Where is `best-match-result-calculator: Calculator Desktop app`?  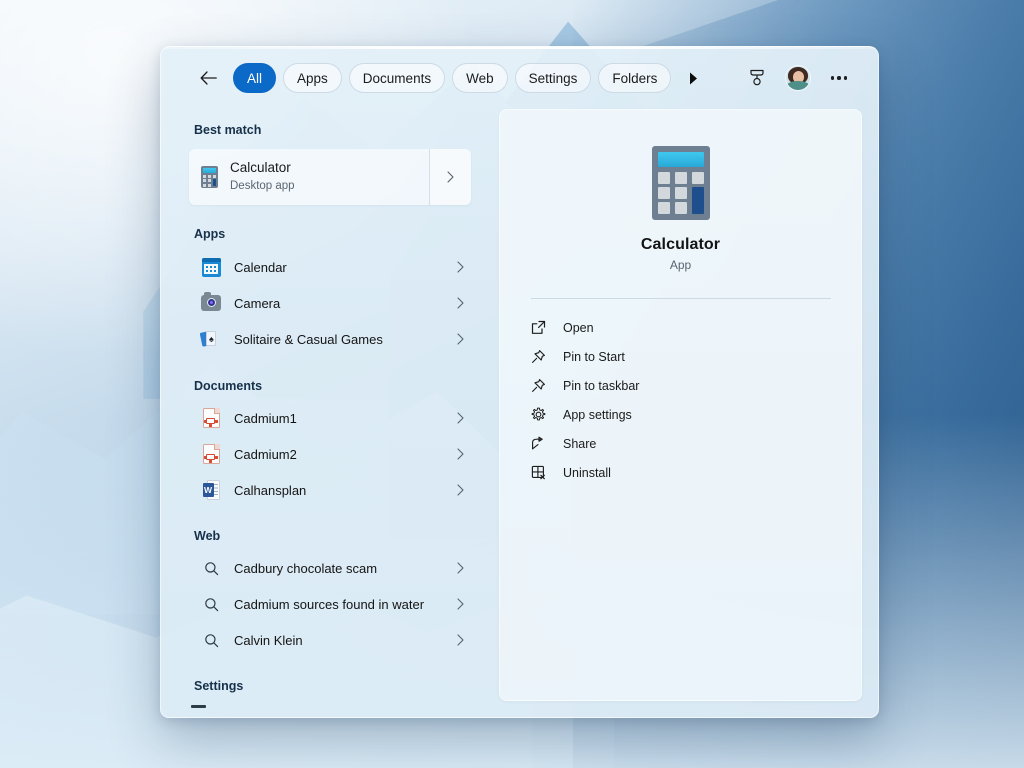 best-match-result-calculator: Calculator Desktop app is located at coordinates (330, 177).